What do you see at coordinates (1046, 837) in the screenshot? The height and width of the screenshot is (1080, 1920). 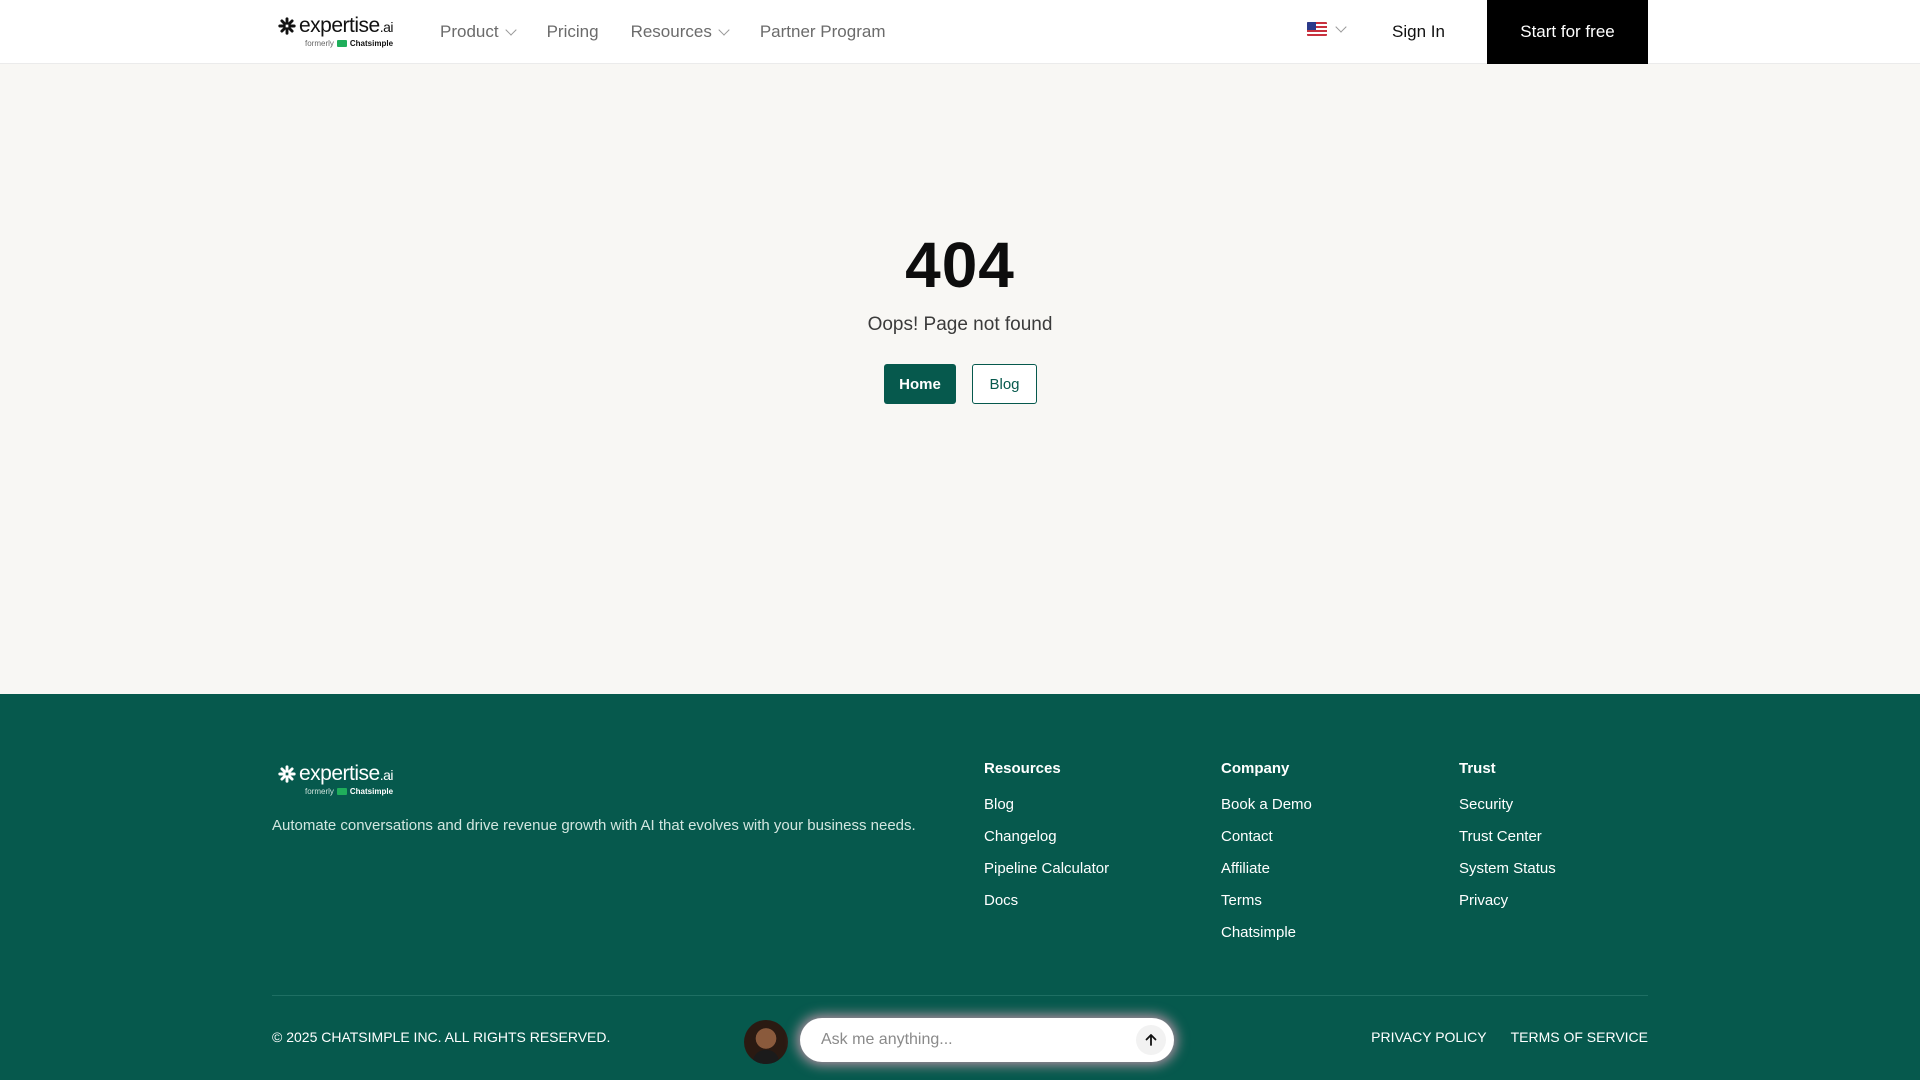 I see `footer-link-changelog: Changelog` at bounding box center [1046, 837].